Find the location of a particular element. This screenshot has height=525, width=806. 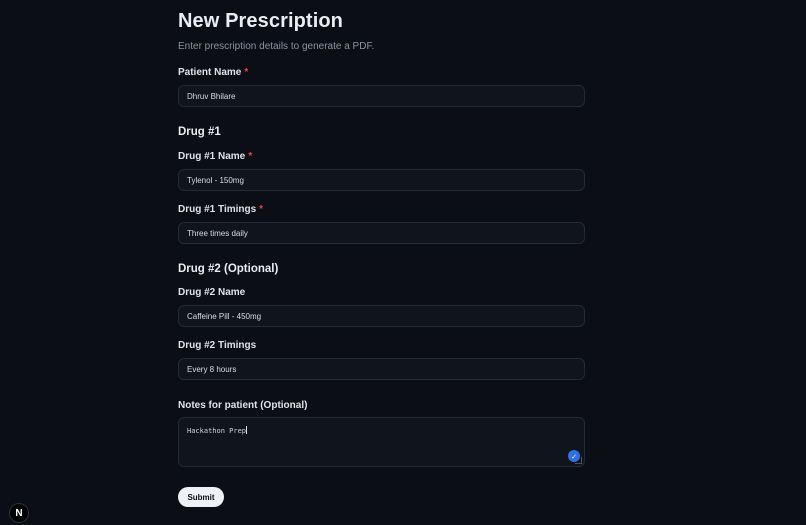

drug2-name-input: Caffeine Pill - 450mg is located at coordinates (381, 316).